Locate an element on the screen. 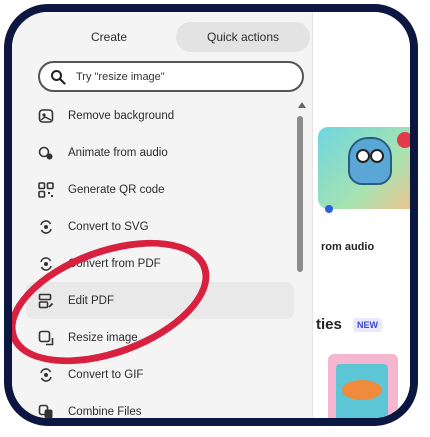 This screenshot has height=437, width=430. action-generate-qr-code: Generate QR code is located at coordinates (160, 189).